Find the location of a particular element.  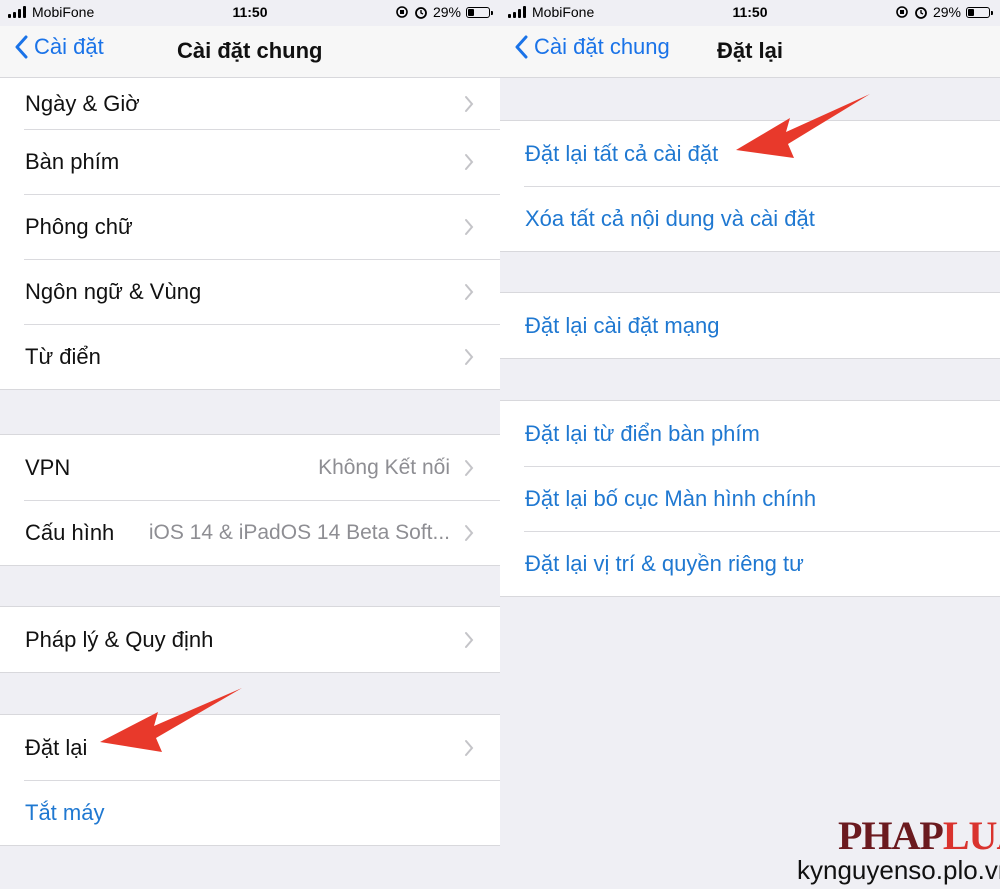

row-label: Đặt lại is located at coordinates (56, 747).